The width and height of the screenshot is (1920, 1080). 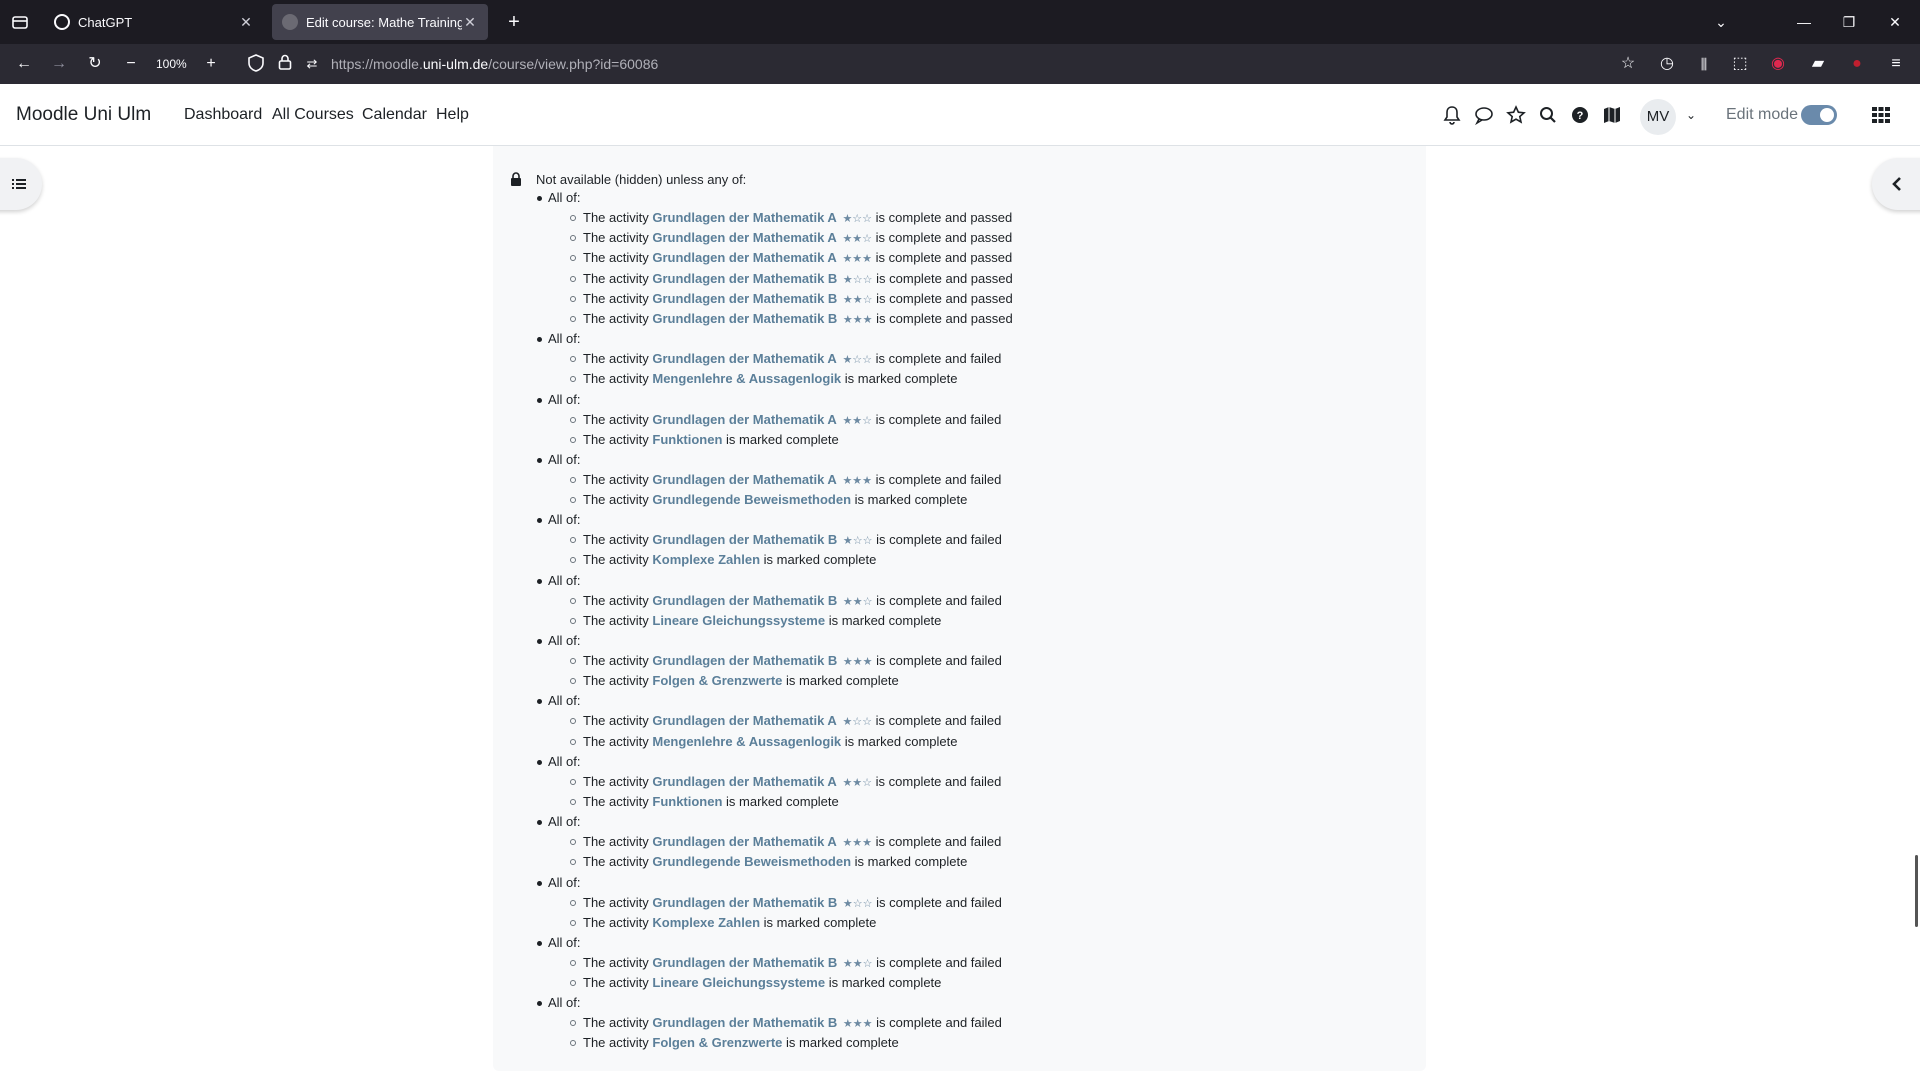 I want to click on list-all-tabs-icon: ⌄, so click(x=1721, y=22).